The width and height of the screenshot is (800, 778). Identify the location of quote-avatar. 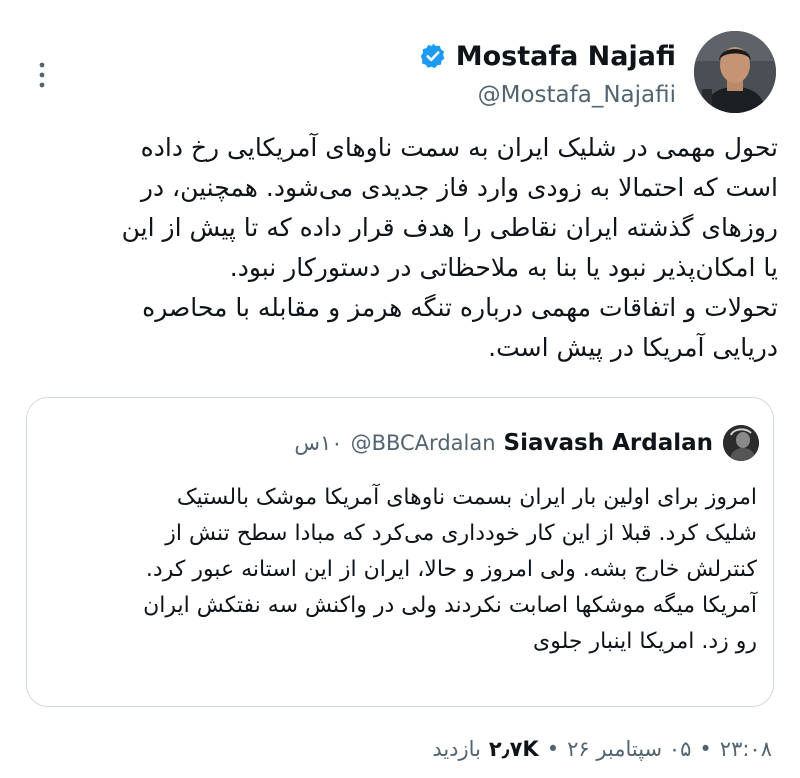
(741, 443).